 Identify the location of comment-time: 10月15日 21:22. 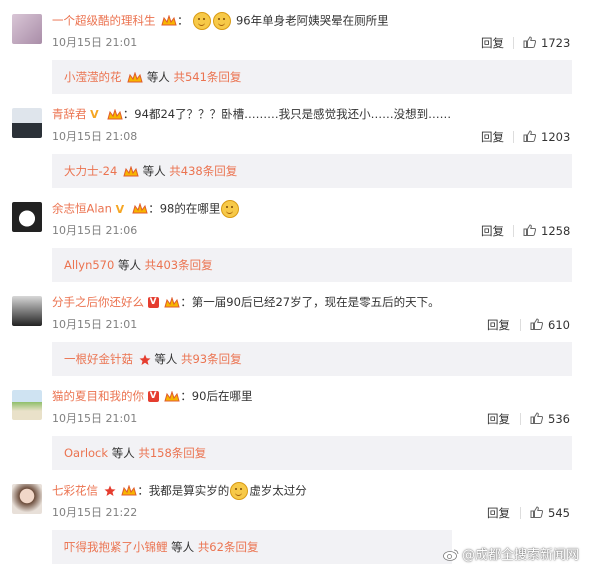
(95, 512).